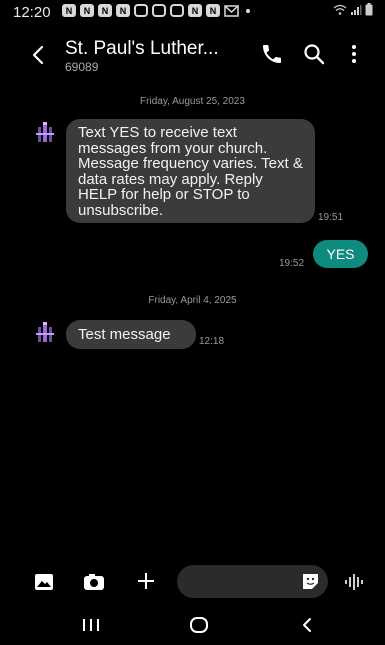  Describe the element at coordinates (272, 54) in the screenshot. I see `phone-icon` at that location.